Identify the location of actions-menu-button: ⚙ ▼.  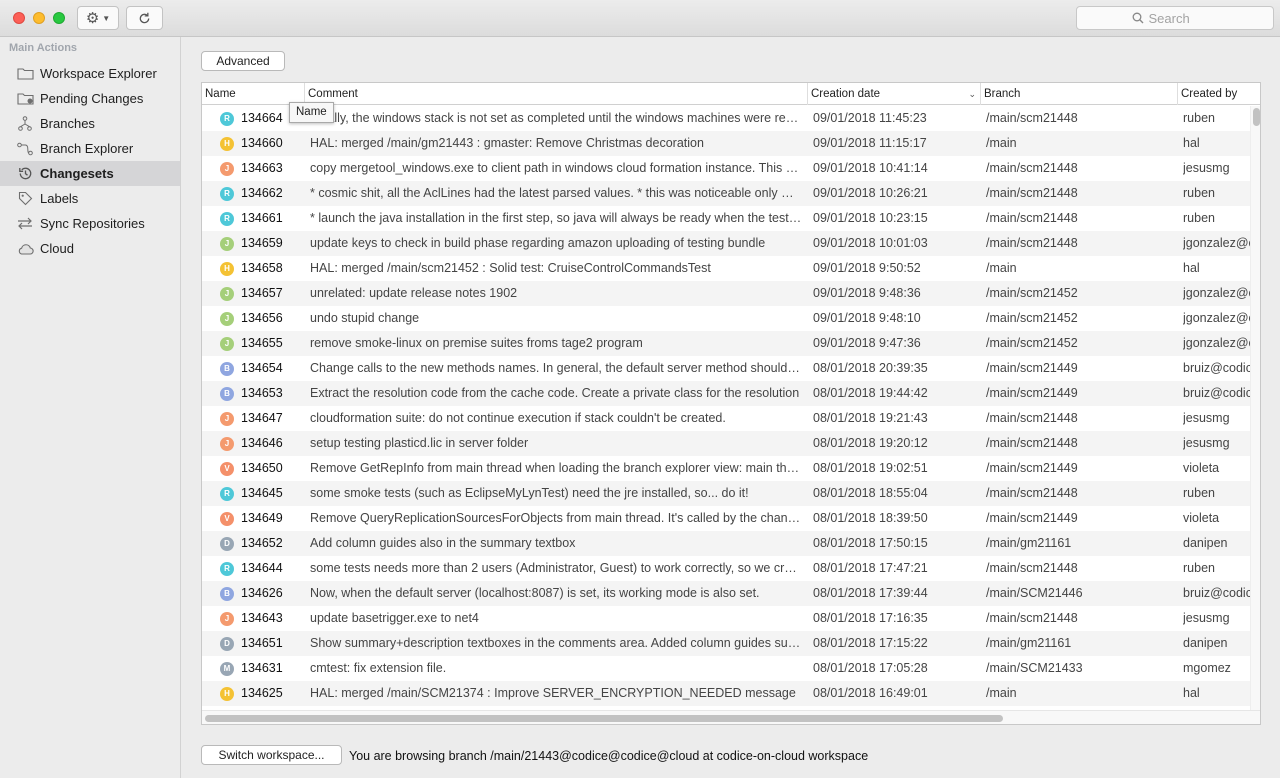
(98, 18).